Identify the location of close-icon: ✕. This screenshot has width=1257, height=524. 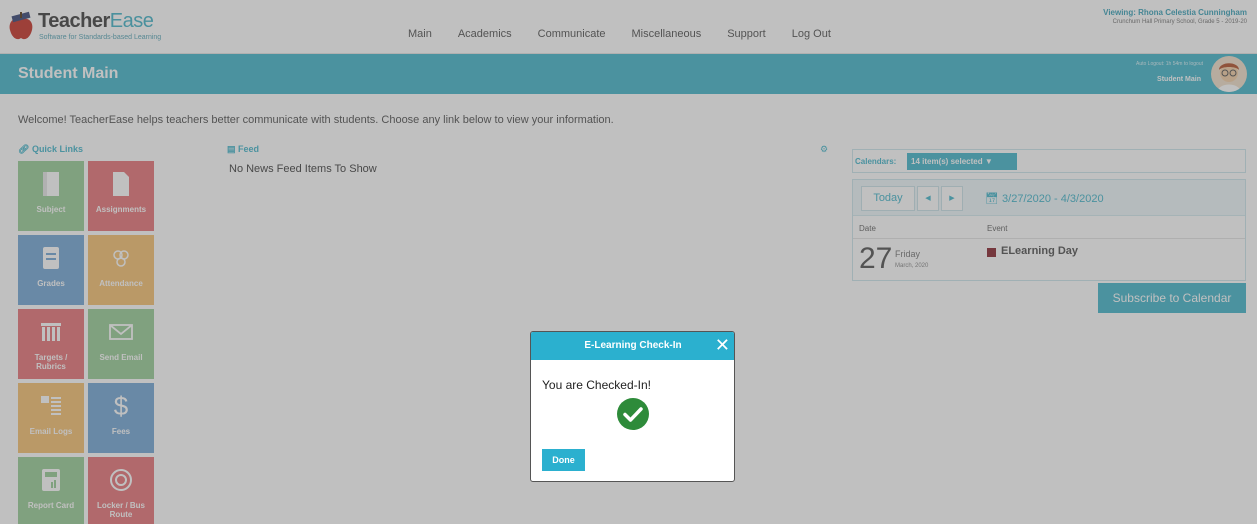
(722, 345).